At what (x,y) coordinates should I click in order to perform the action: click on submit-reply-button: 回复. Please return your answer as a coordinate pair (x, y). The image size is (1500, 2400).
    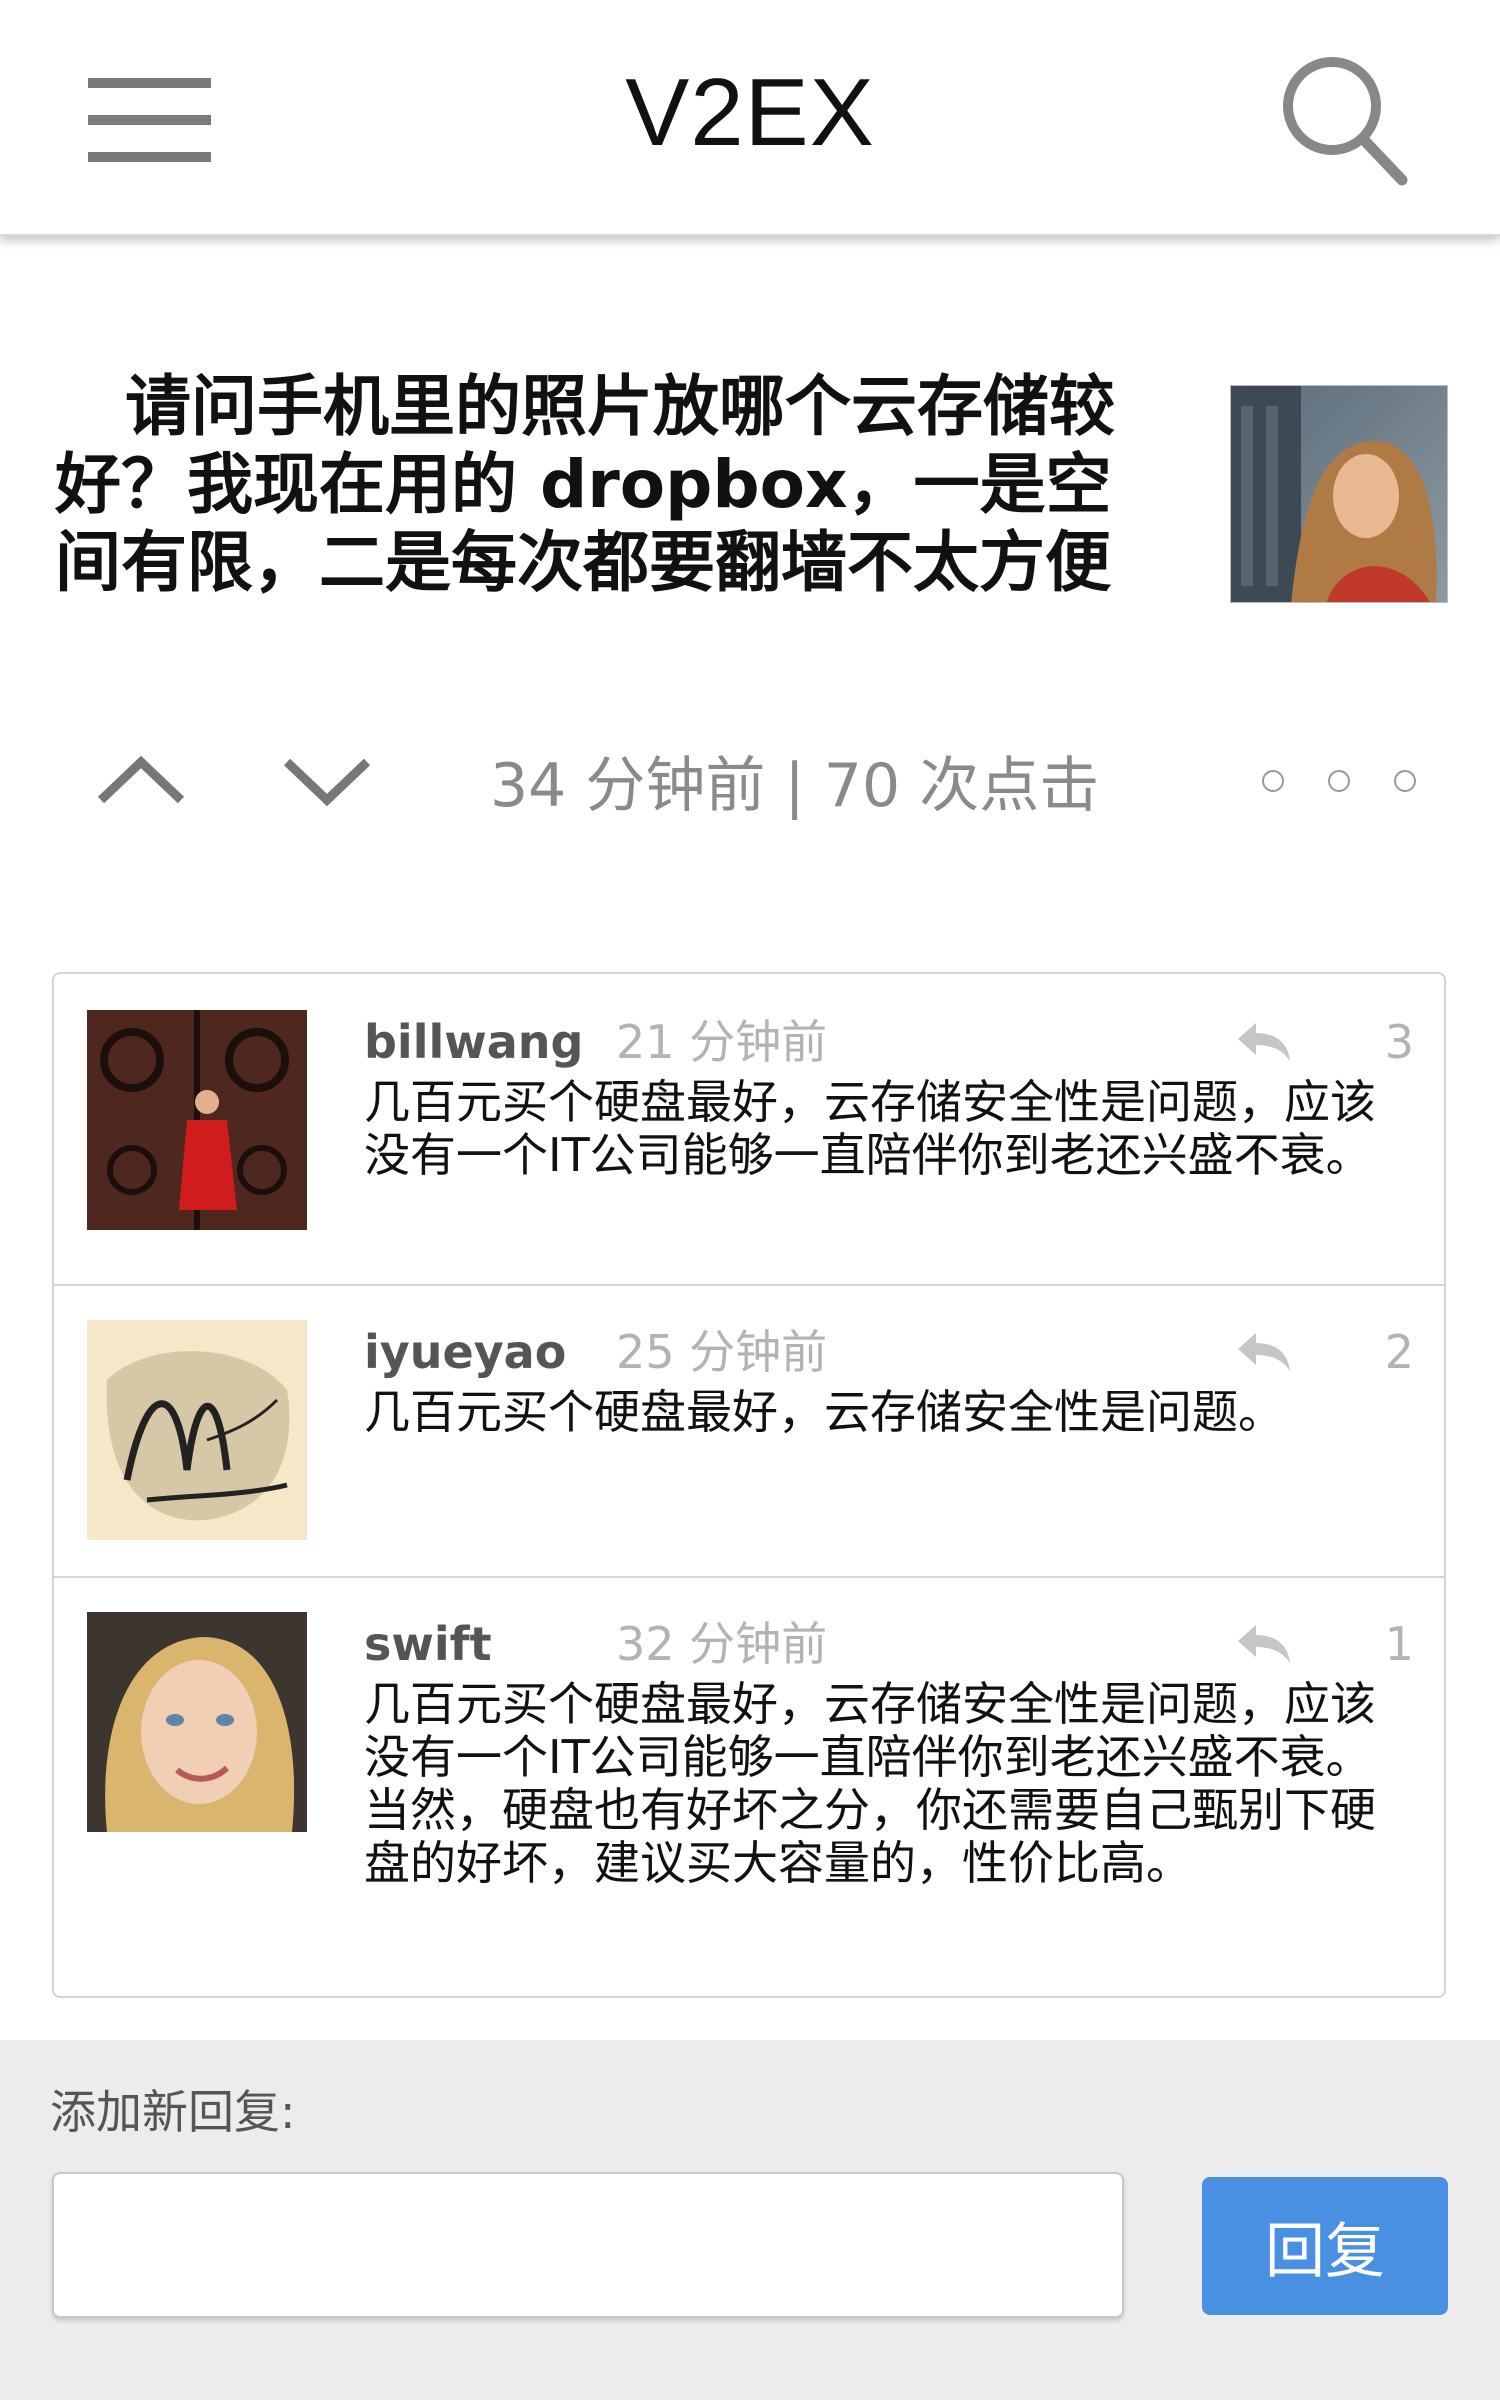
    Looking at the image, I should click on (1325, 2246).